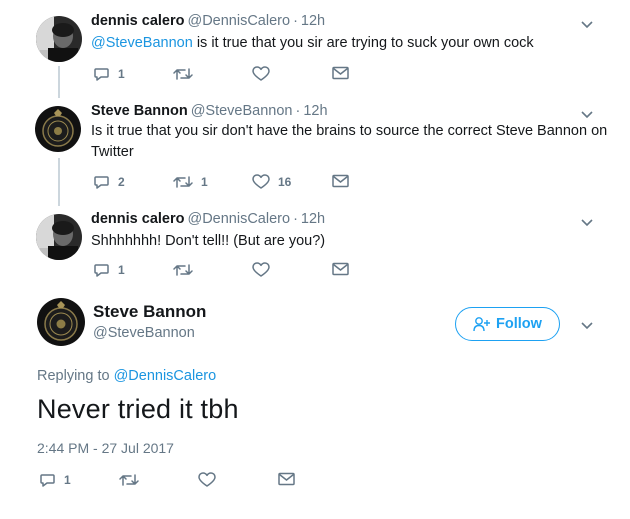 This screenshot has height=519, width=630. Describe the element at coordinates (105, 448) in the screenshot. I see `main-timestamp: 2:44 PM - 27 Jul 2017` at that location.